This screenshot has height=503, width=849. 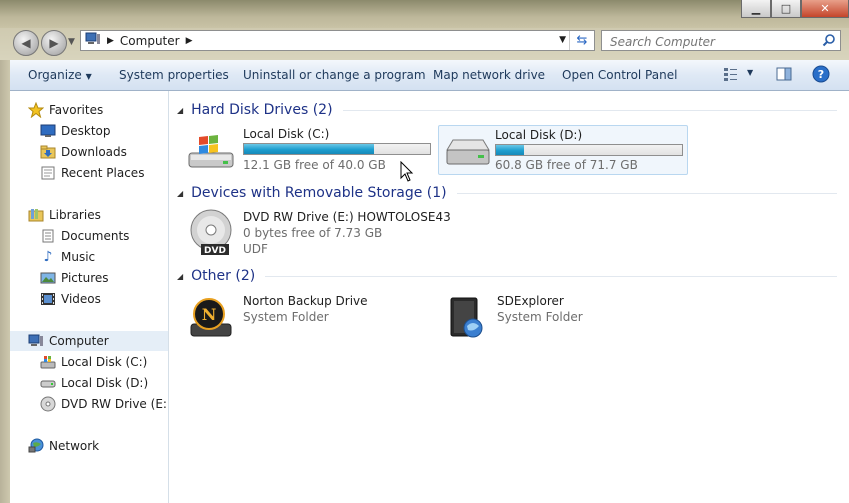 What do you see at coordinates (86, 131) in the screenshot?
I see `sidebar-label: Desktop` at bounding box center [86, 131].